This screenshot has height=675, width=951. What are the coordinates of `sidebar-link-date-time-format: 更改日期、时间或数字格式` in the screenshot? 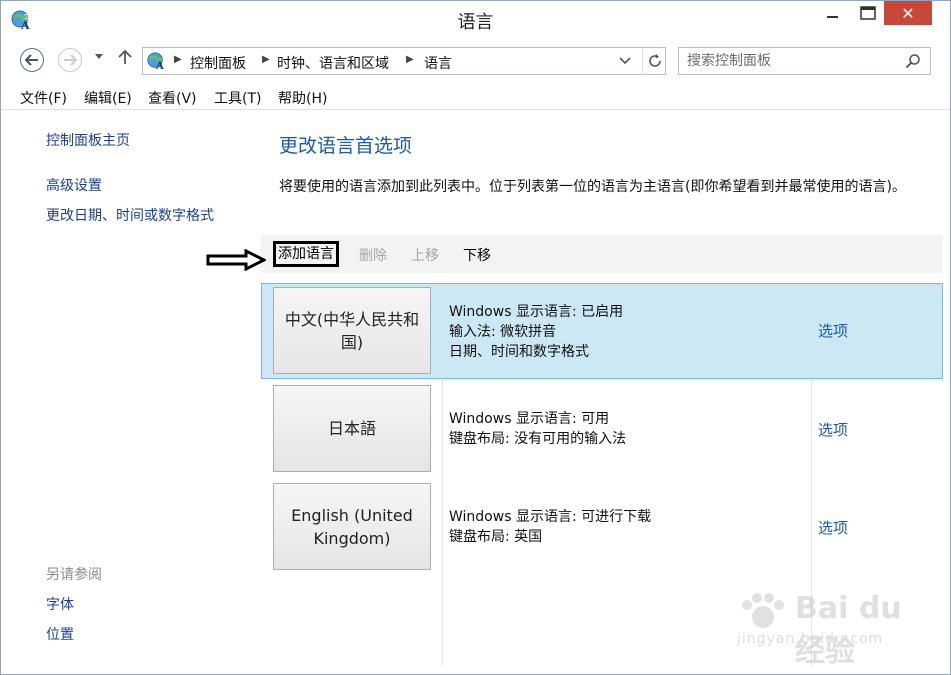 It's located at (130, 215).